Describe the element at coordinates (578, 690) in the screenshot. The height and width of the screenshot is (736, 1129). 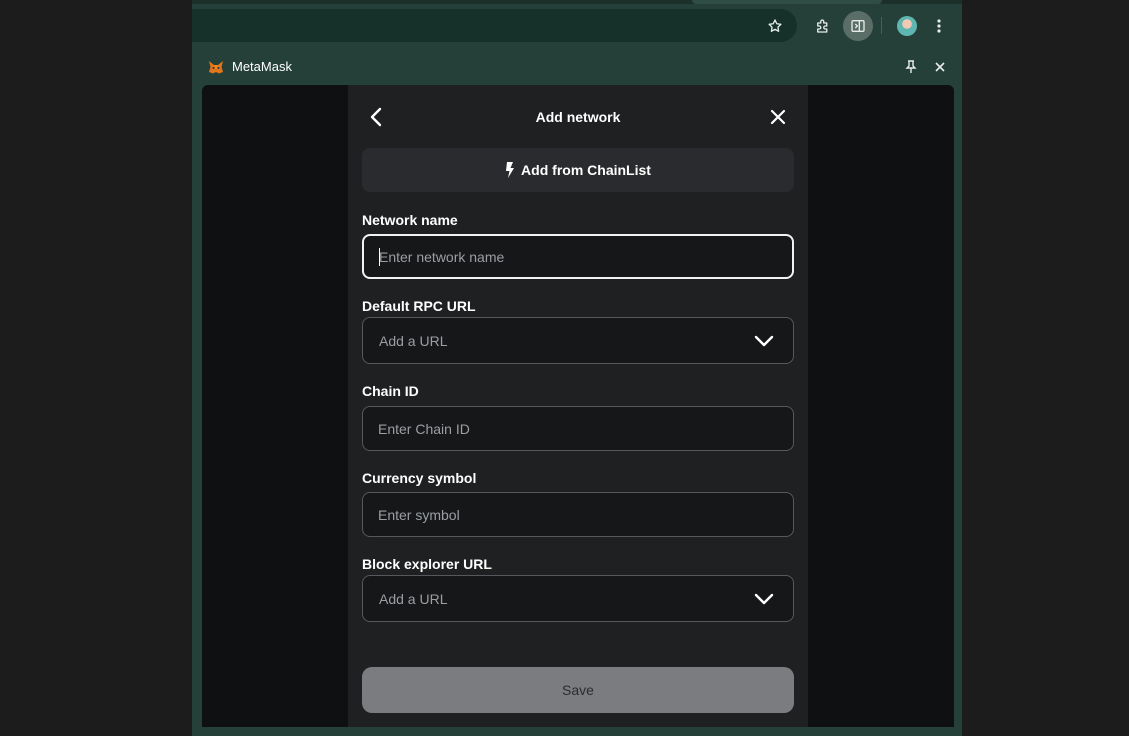
I see `save-button: Save` at that location.